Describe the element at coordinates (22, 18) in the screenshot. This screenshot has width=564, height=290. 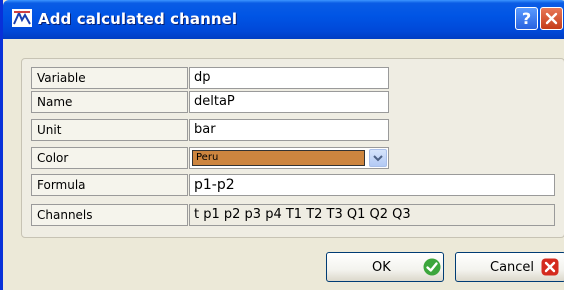
I see `app-logo-icon` at that location.